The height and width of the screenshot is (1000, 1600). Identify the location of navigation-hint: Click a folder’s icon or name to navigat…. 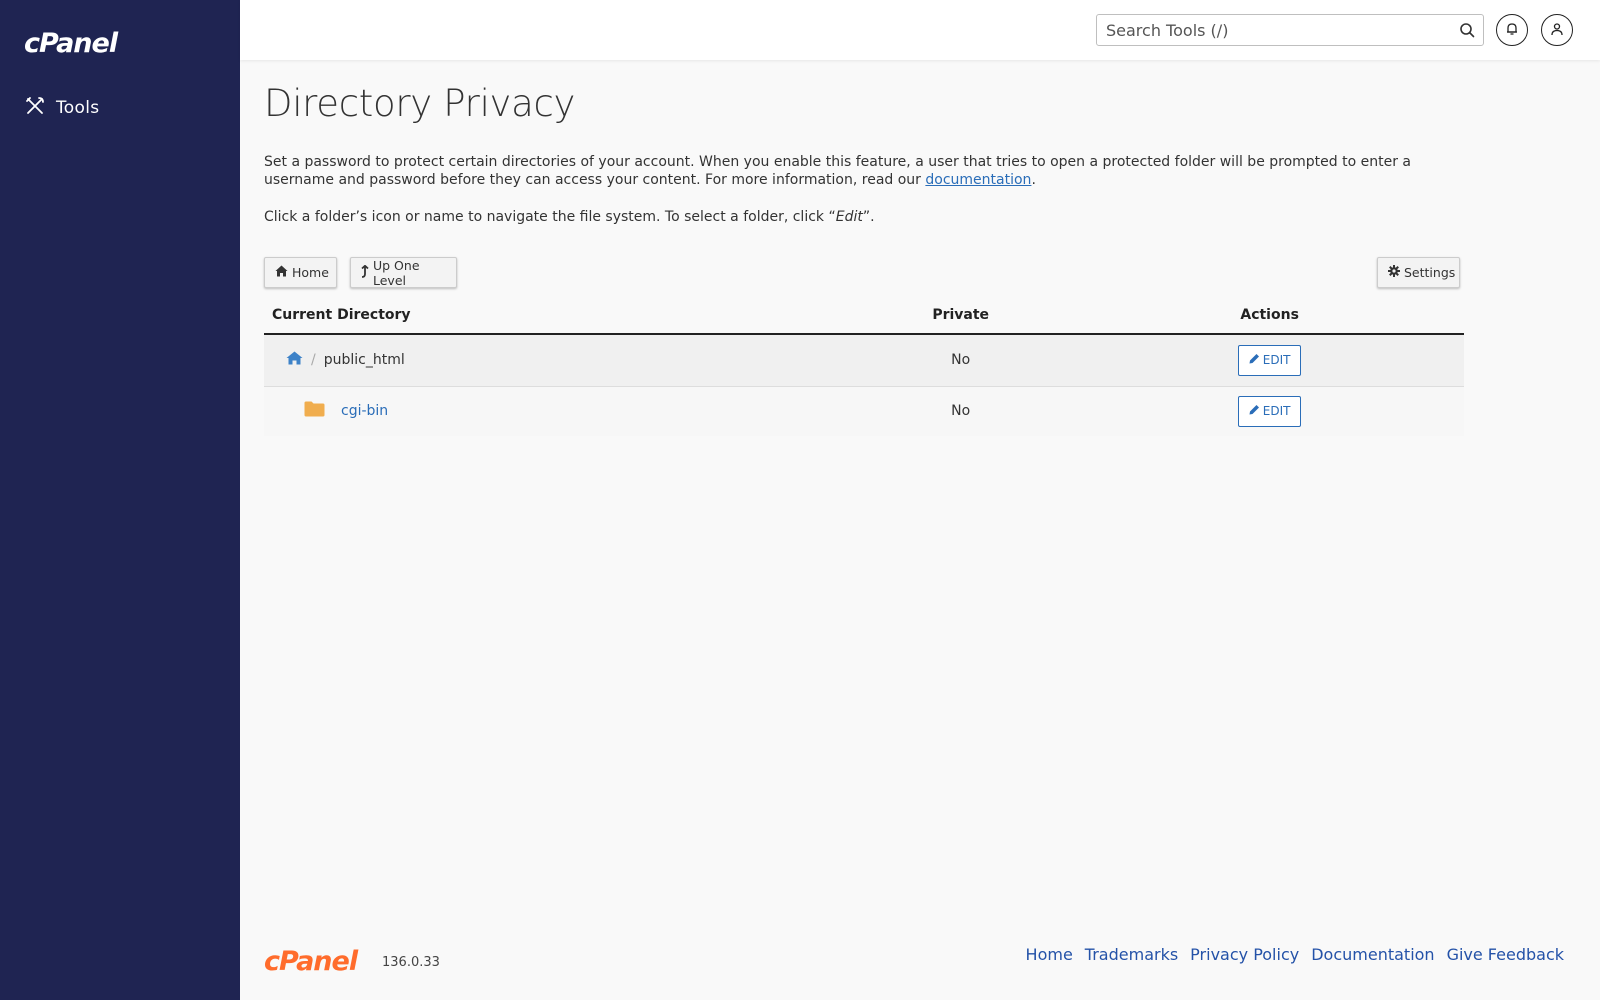
(569, 217).